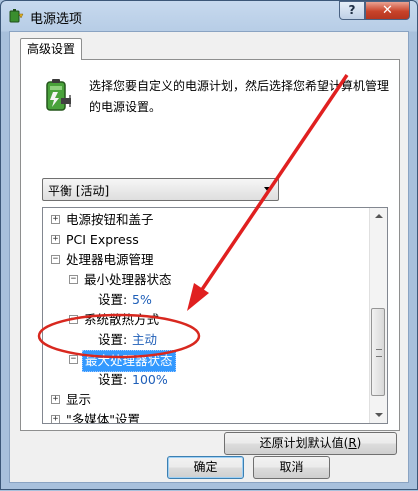 This screenshot has height=491, width=418. Describe the element at coordinates (51, 49) in the screenshot. I see `tab-advanced-settings: 高级设置` at that location.